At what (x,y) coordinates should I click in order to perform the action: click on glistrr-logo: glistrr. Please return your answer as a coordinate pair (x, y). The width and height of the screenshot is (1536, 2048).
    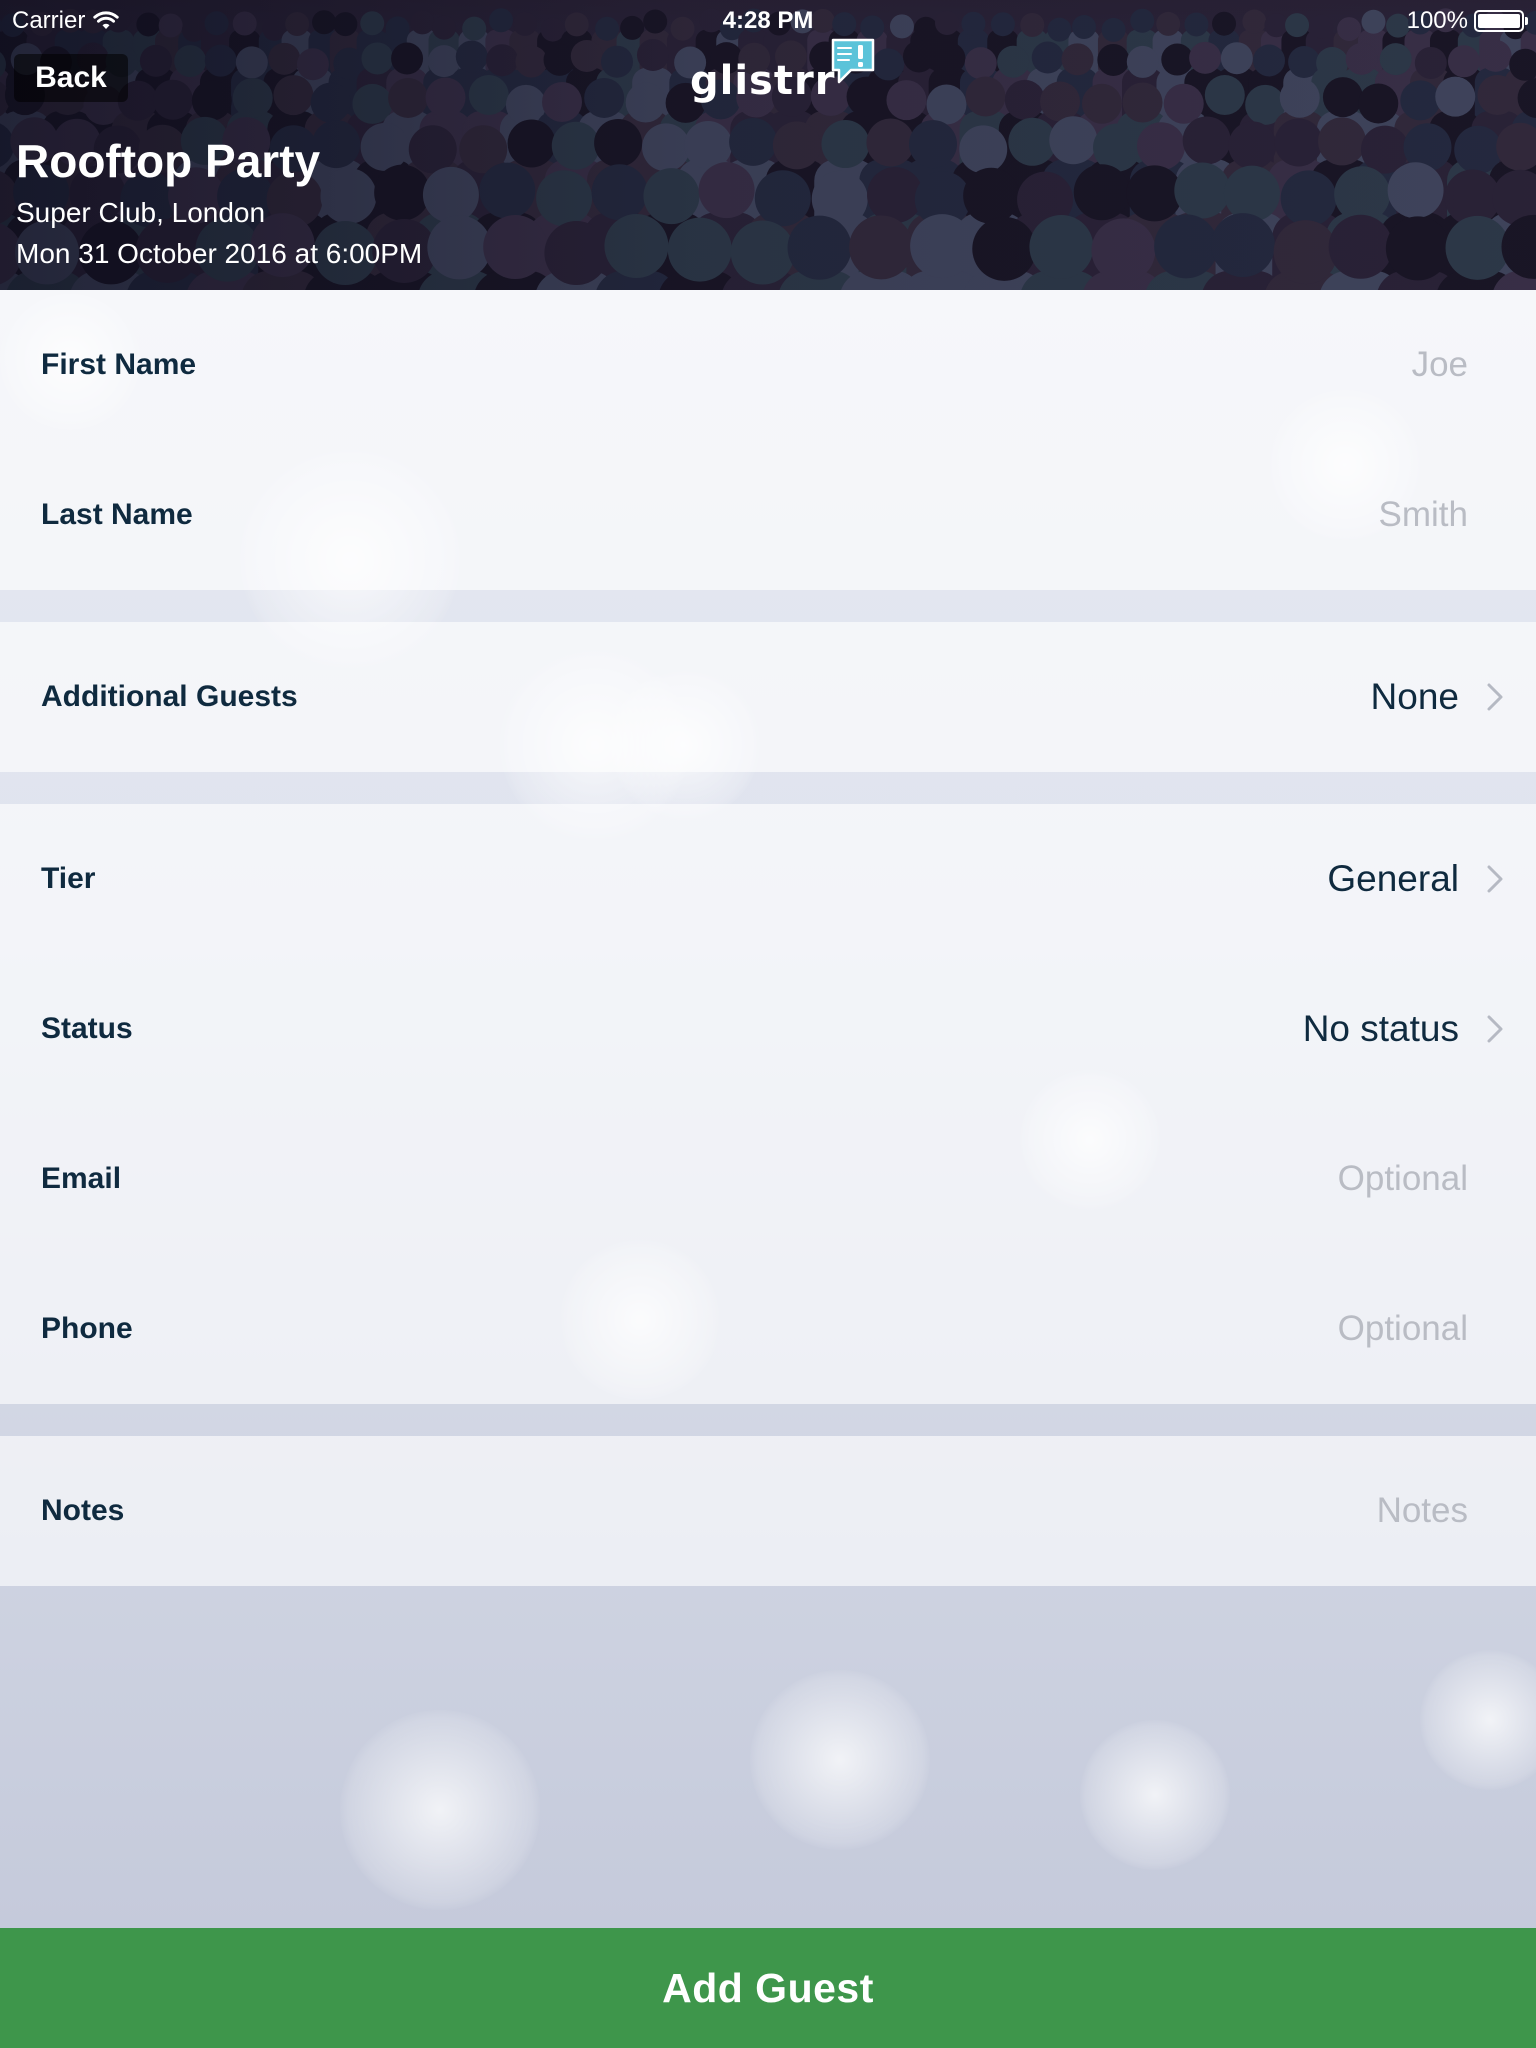
    Looking at the image, I should click on (783, 70).